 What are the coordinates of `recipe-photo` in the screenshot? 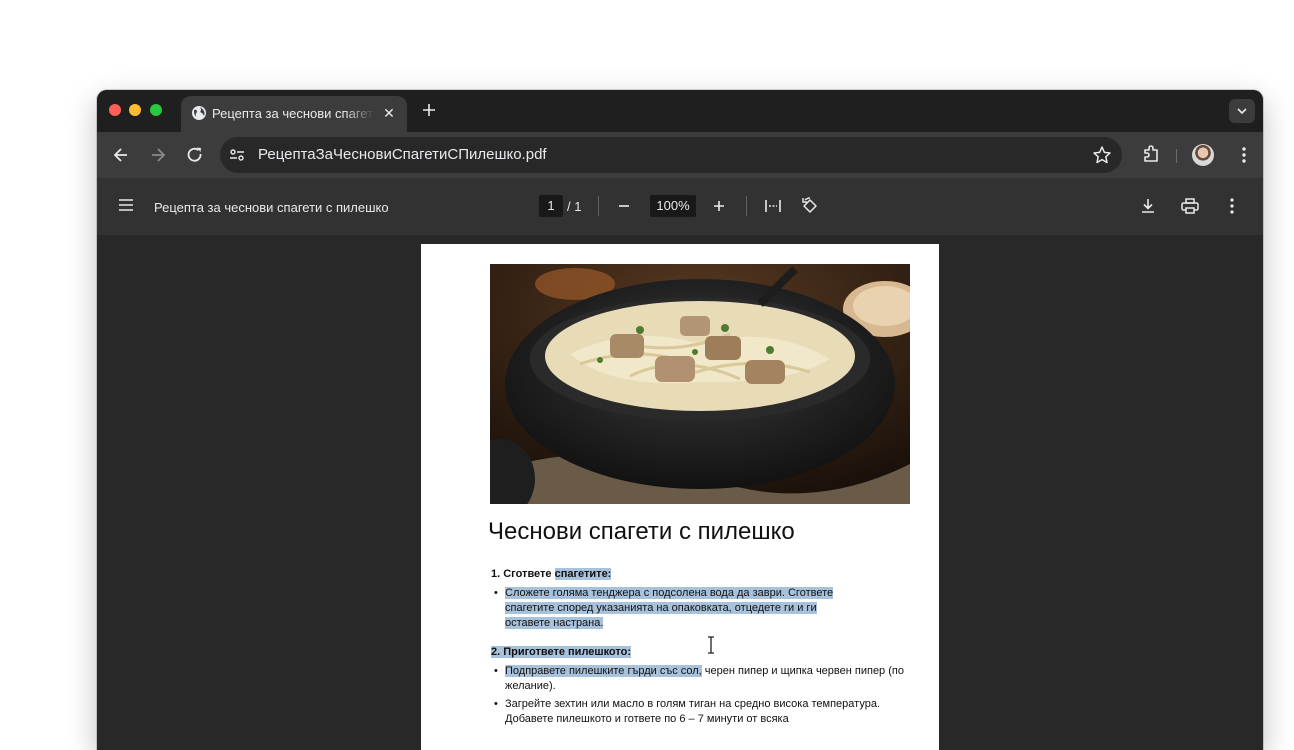 It's located at (700, 384).